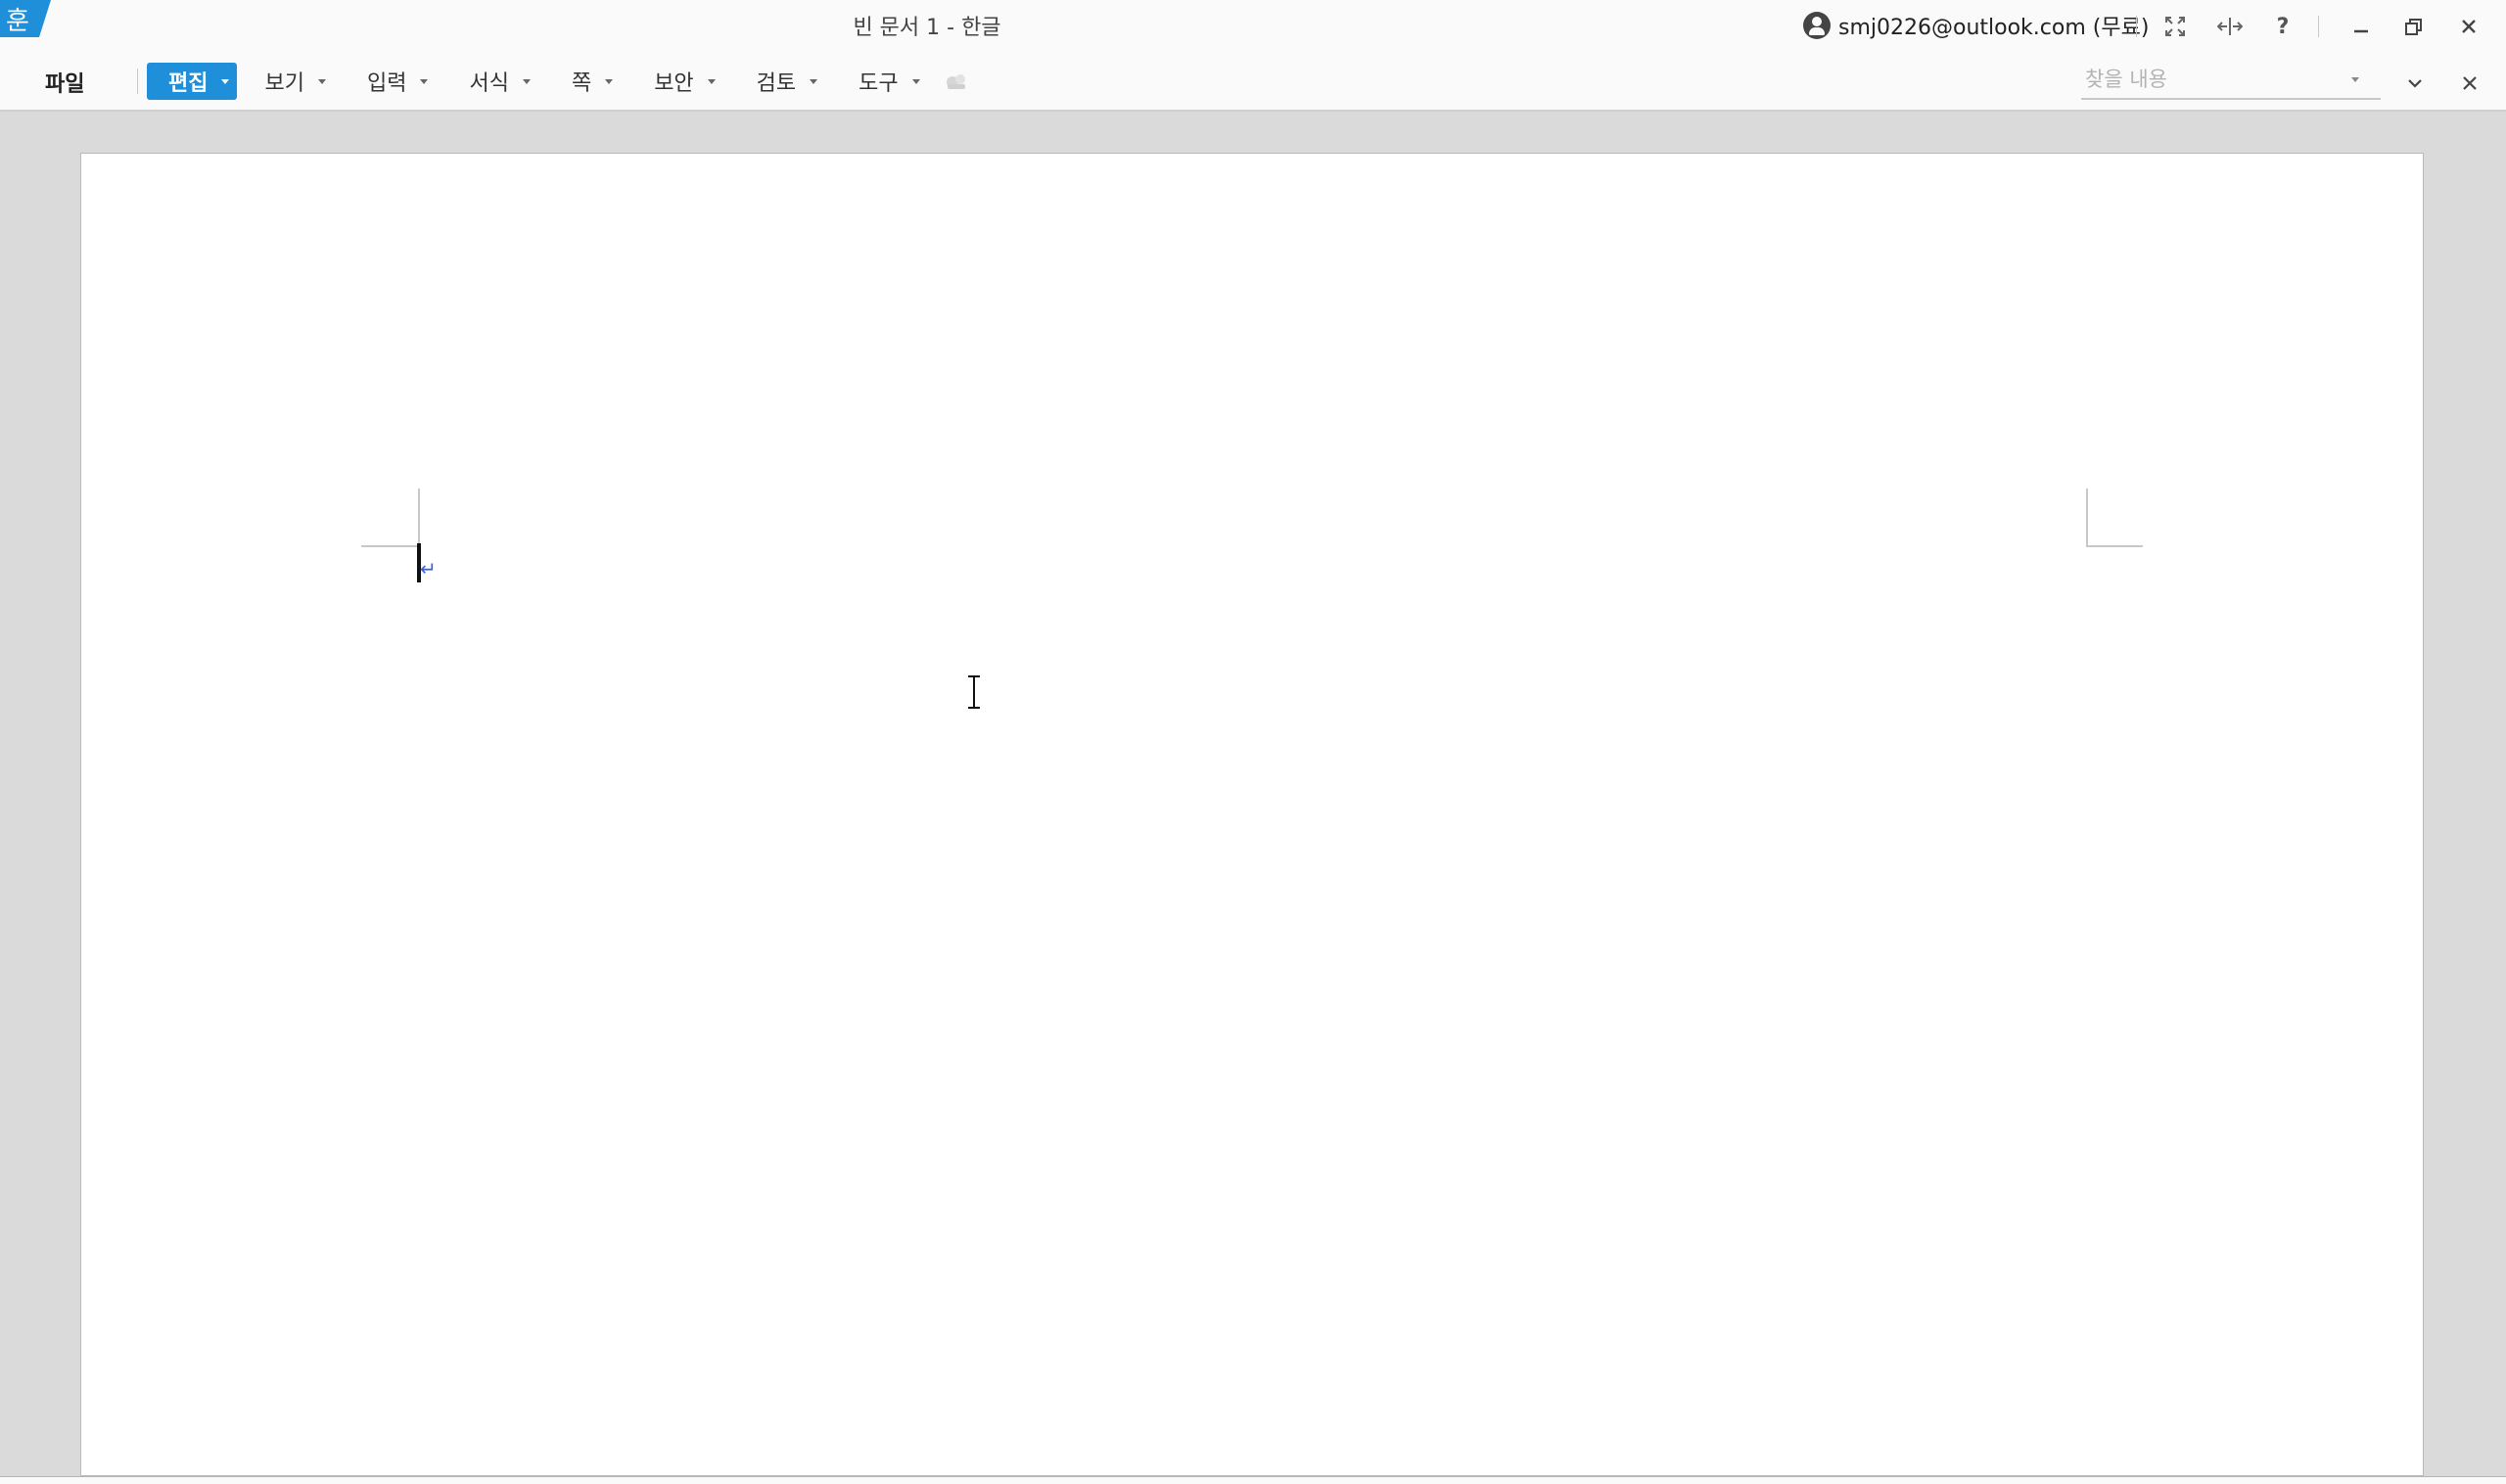 Image resolution: width=2506 pixels, height=1484 pixels. I want to click on menu-items: 편집 보기 입력 서식 쪽 보안 검토 도구, so click(560, 81).